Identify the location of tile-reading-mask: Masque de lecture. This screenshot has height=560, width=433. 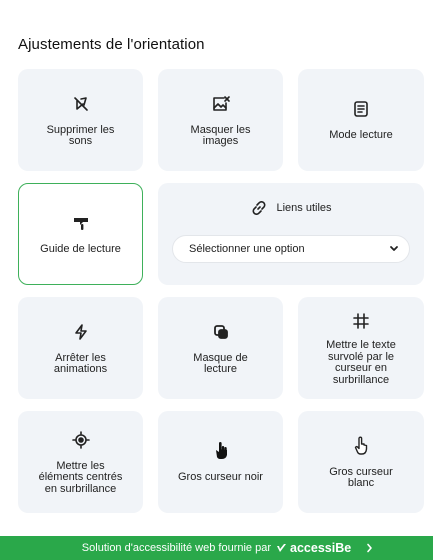
(220, 348).